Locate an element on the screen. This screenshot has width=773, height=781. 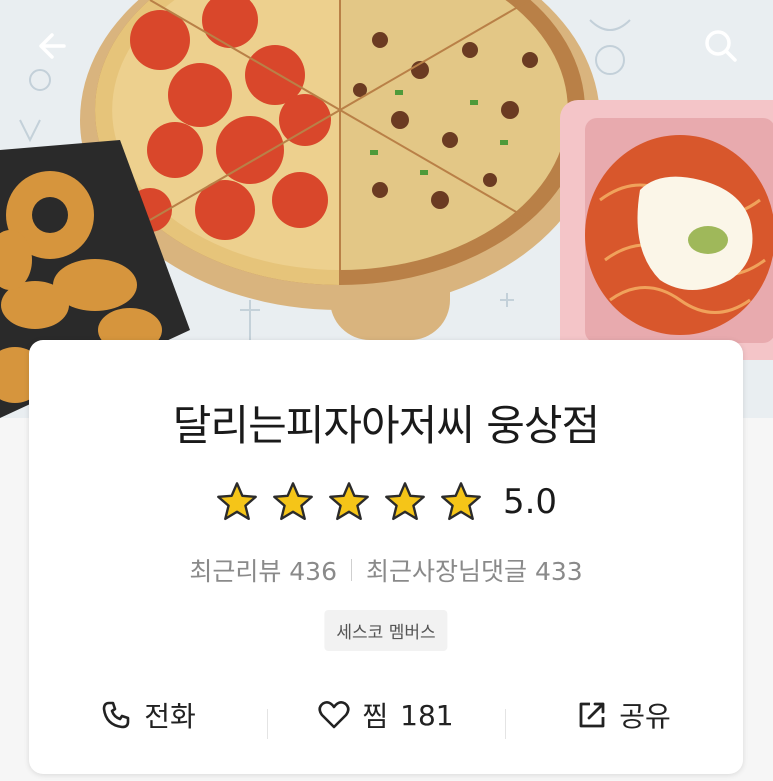
like-count: 181 is located at coordinates (427, 715).